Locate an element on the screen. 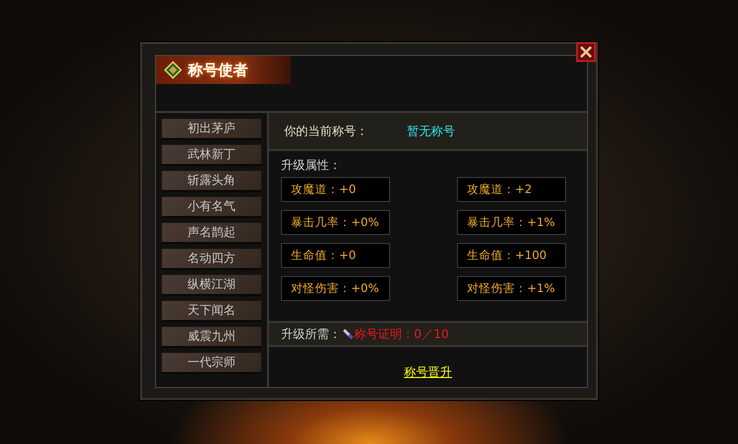 This screenshot has width=738, height=444. next-attribute: 对怪伤害：+1% is located at coordinates (511, 288).